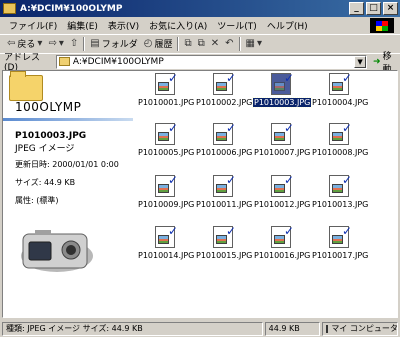 Image resolution: width=400 pixels, height=337 pixels. What do you see at coordinates (250, 43) in the screenshot?
I see `views-icon: ▦` at bounding box center [250, 43].